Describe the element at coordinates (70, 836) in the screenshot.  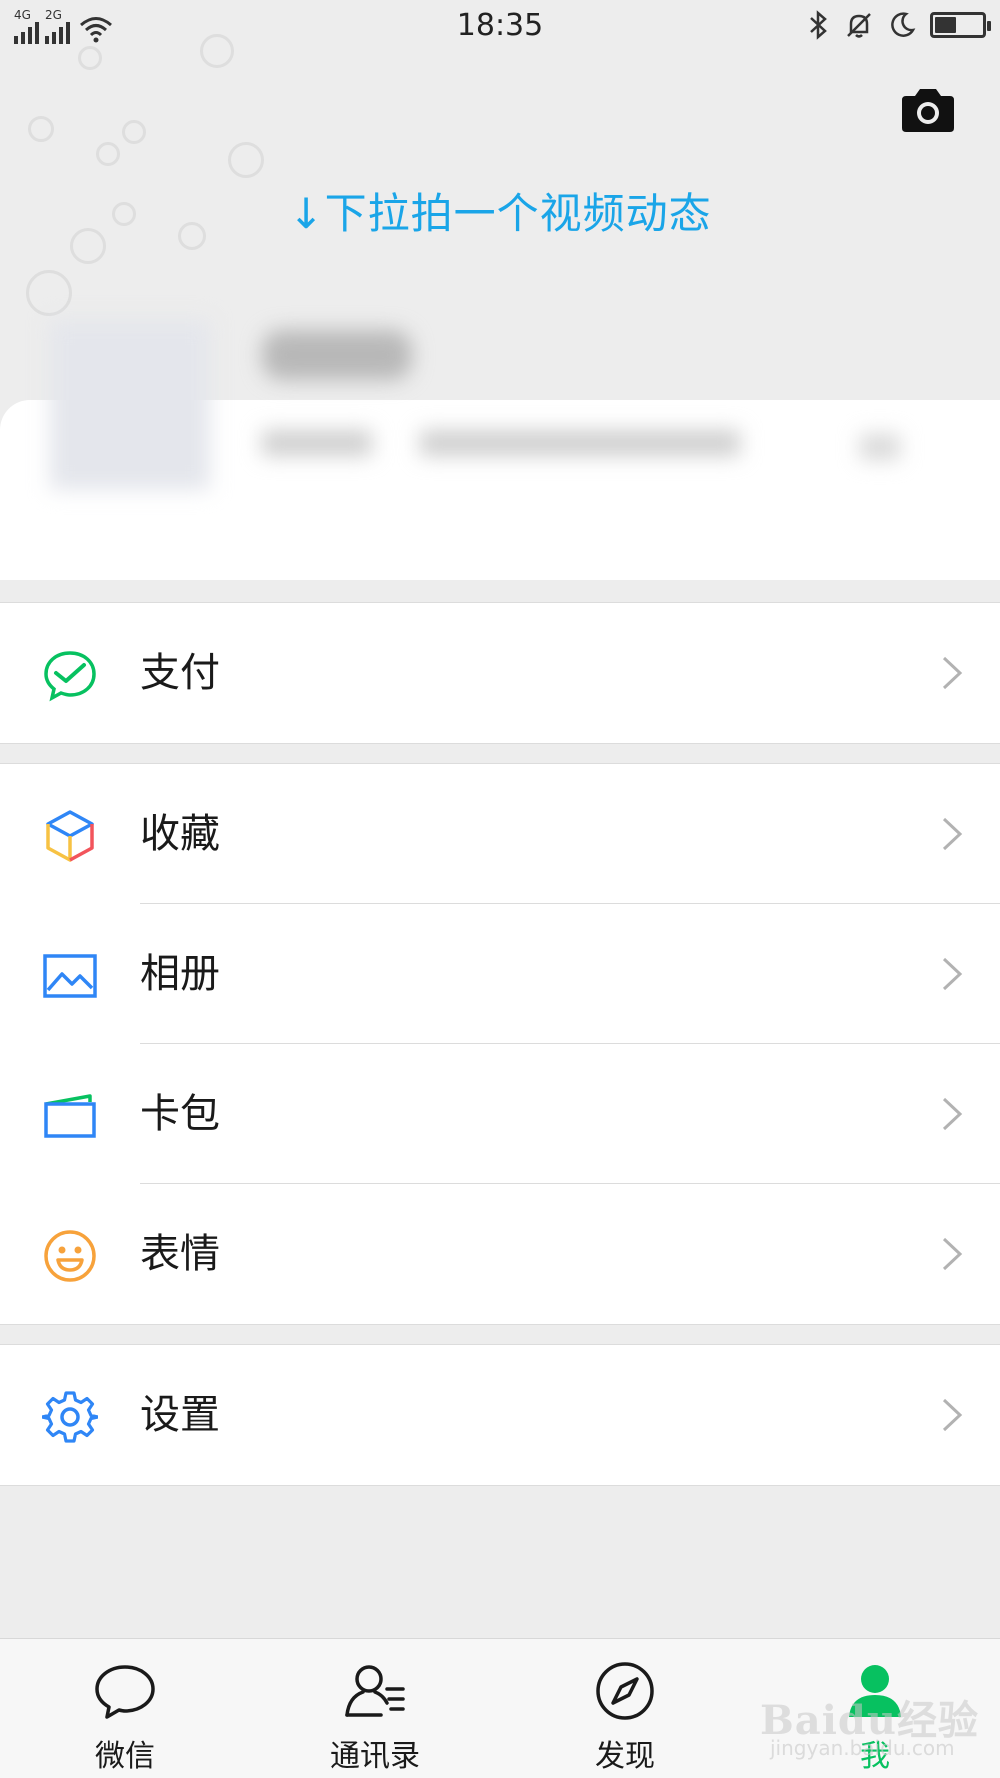
I see `cube-icon` at that location.